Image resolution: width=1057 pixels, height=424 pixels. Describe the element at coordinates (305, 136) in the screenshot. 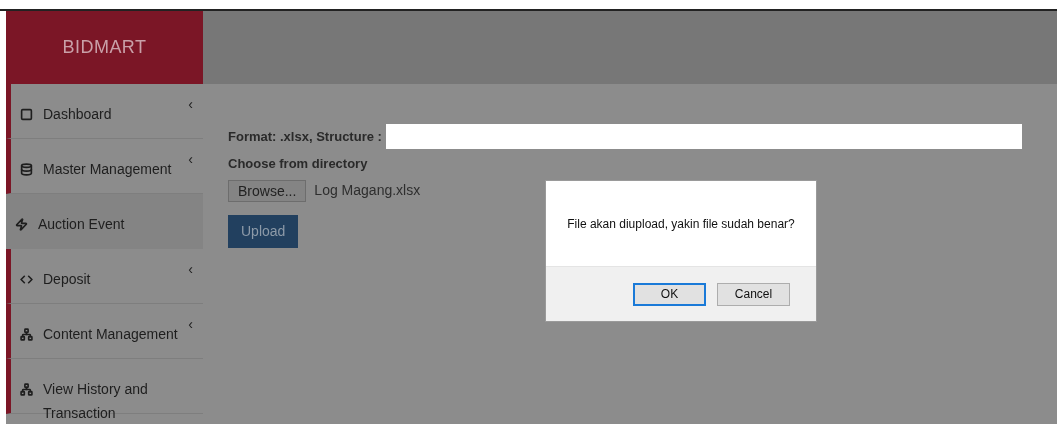

I see `format-label: Format: .xlsx, Structure :` at that location.